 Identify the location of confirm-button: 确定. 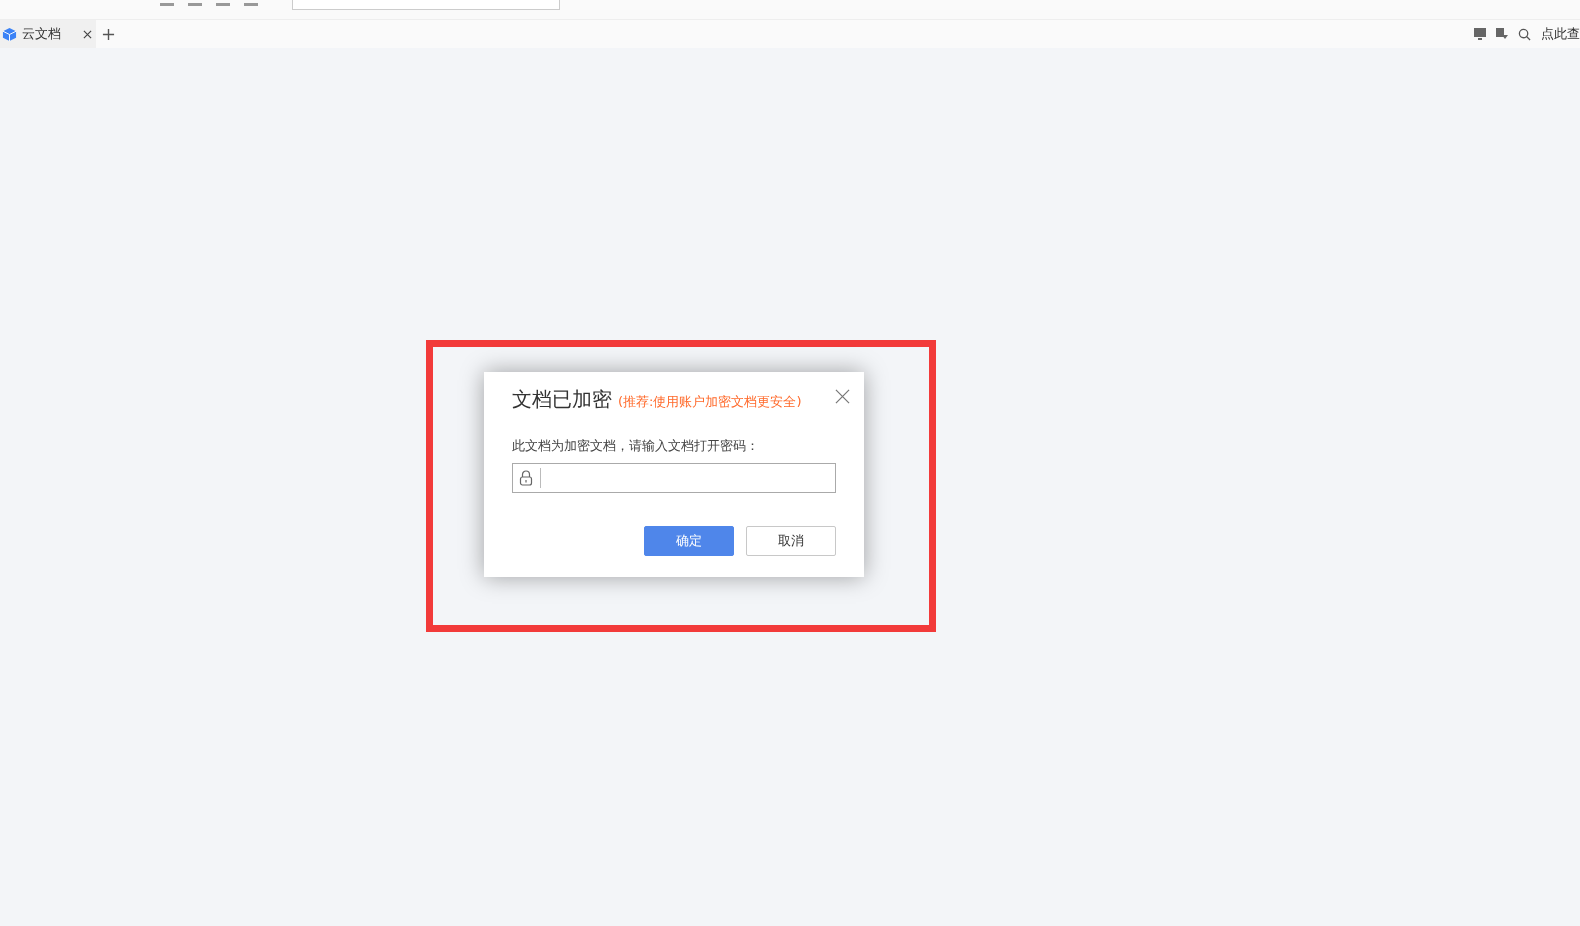
(689, 540).